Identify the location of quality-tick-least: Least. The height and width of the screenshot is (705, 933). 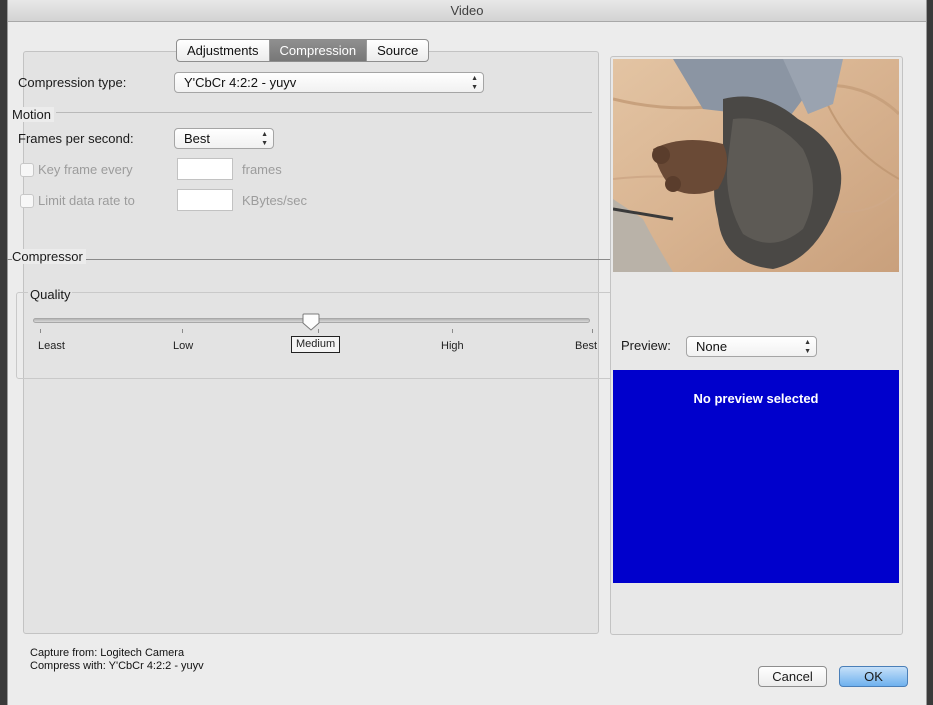
(51, 346).